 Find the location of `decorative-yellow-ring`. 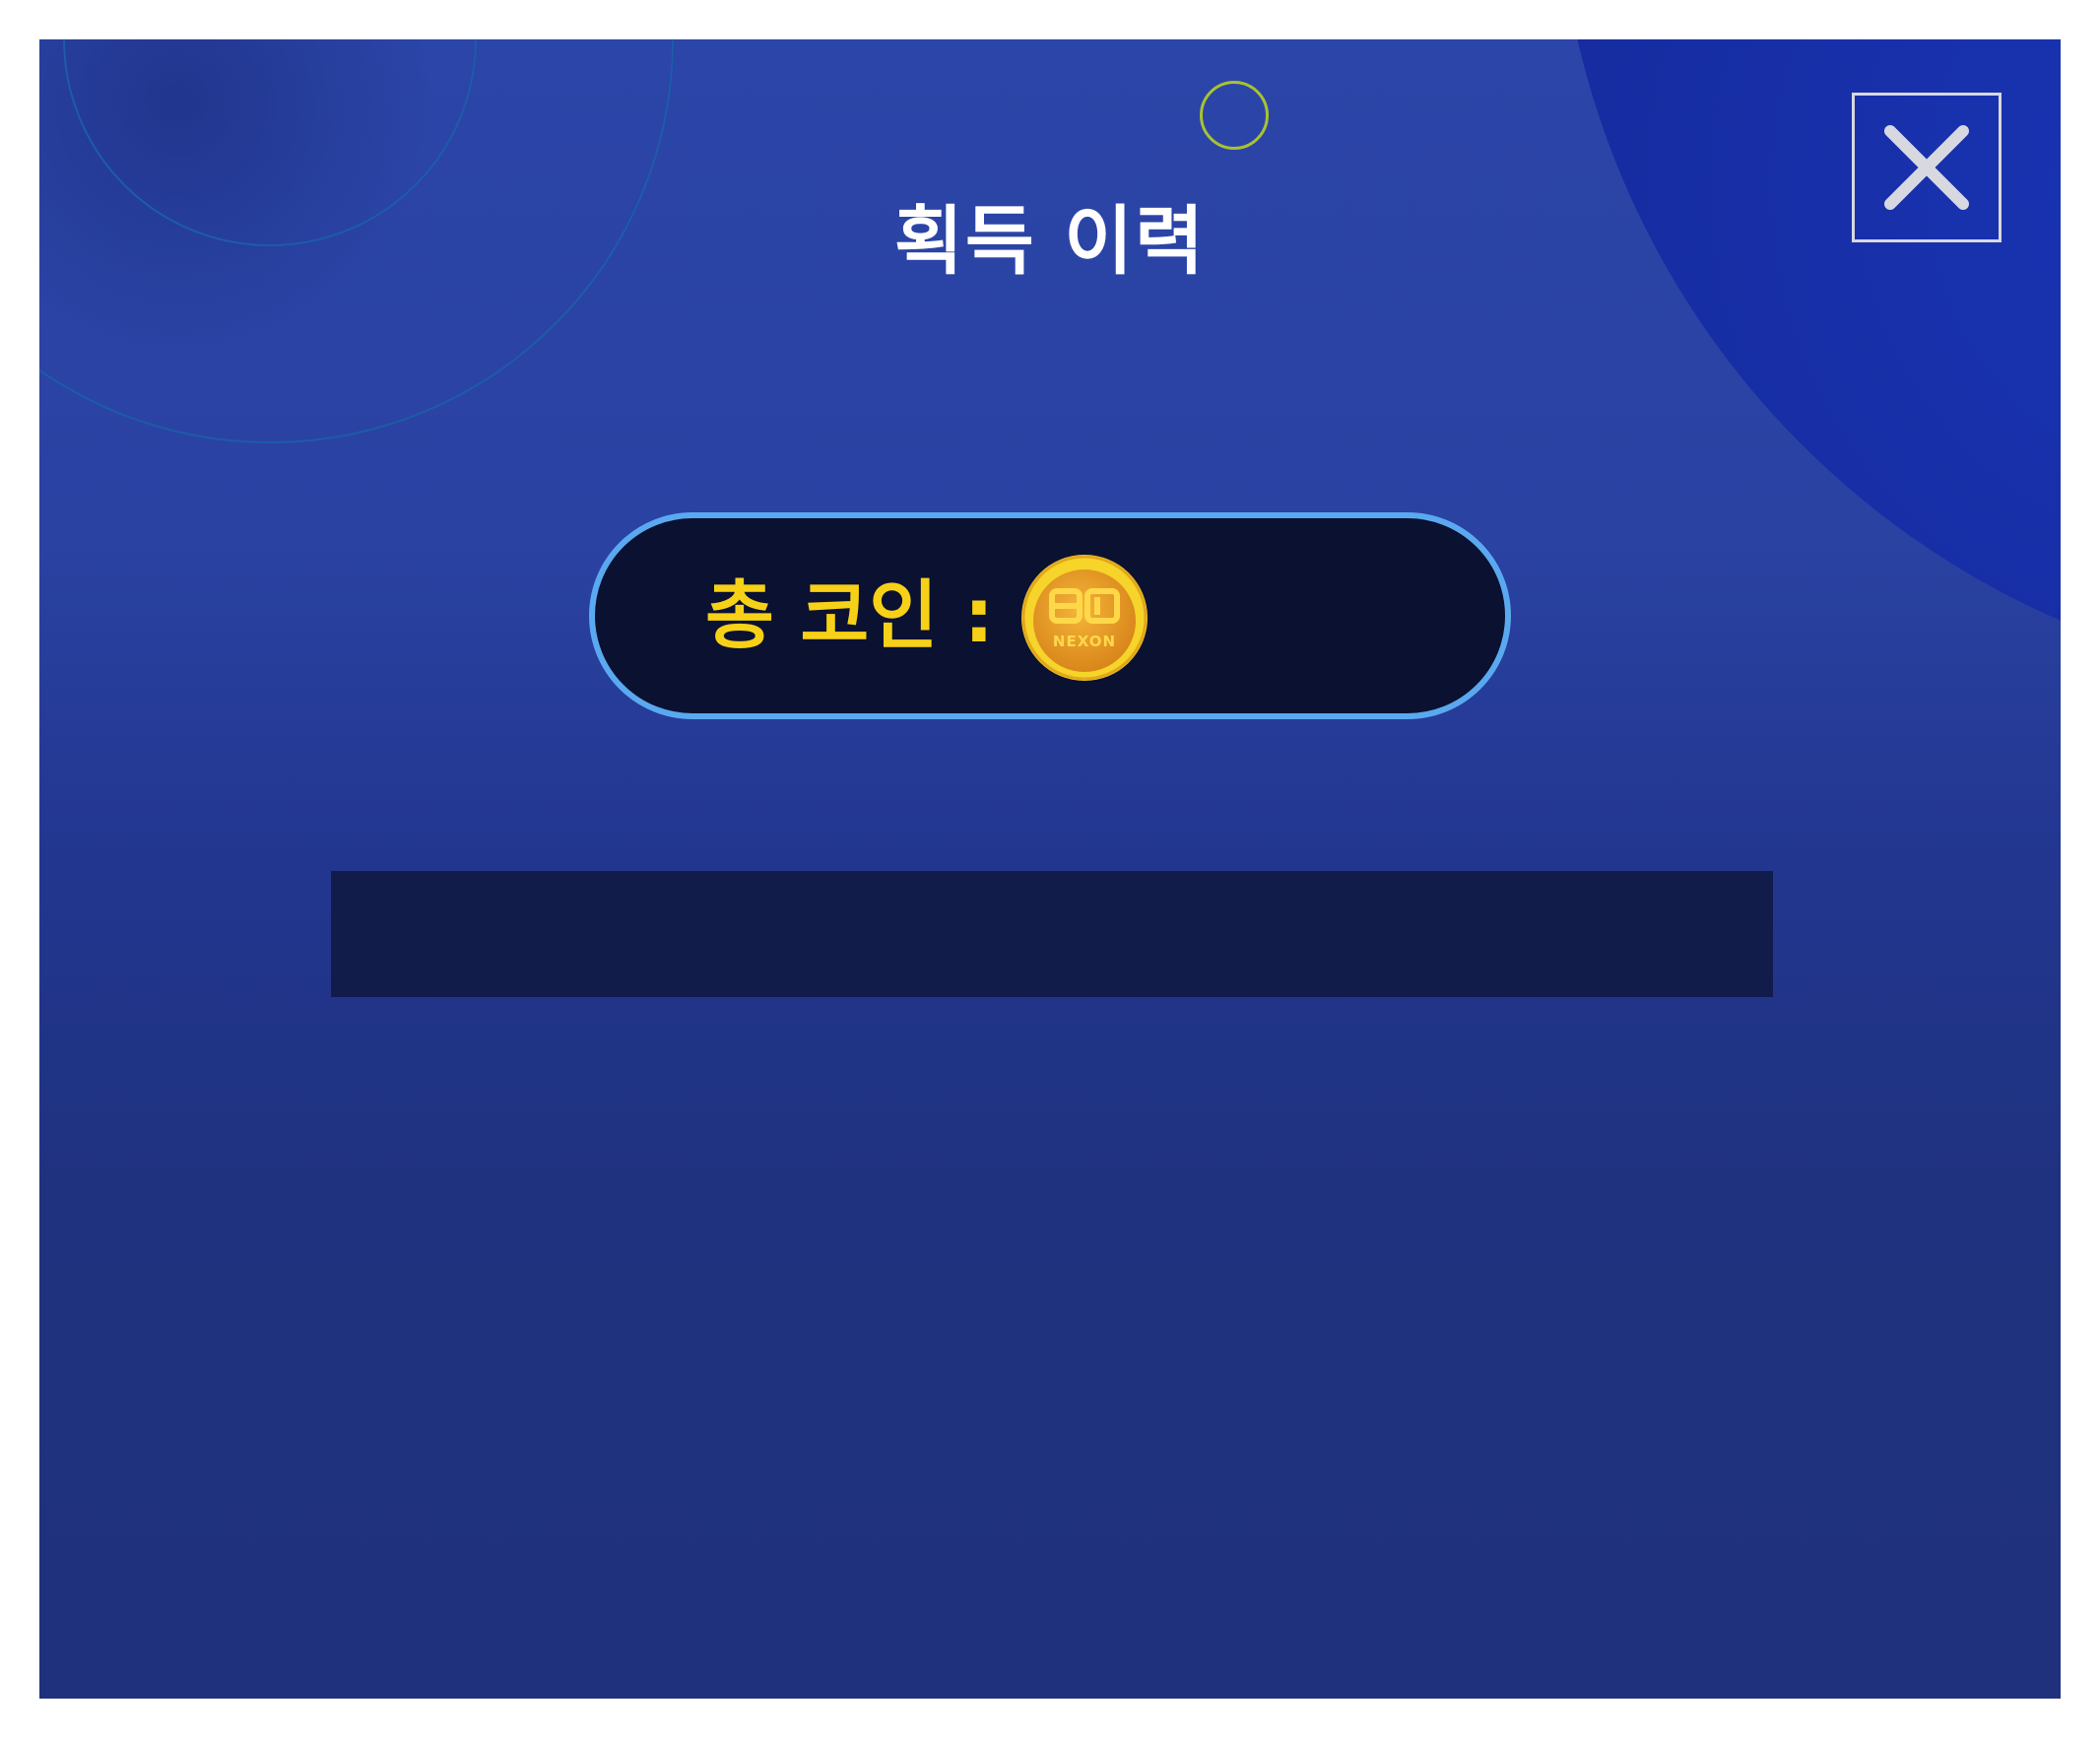

decorative-yellow-ring is located at coordinates (1235, 115).